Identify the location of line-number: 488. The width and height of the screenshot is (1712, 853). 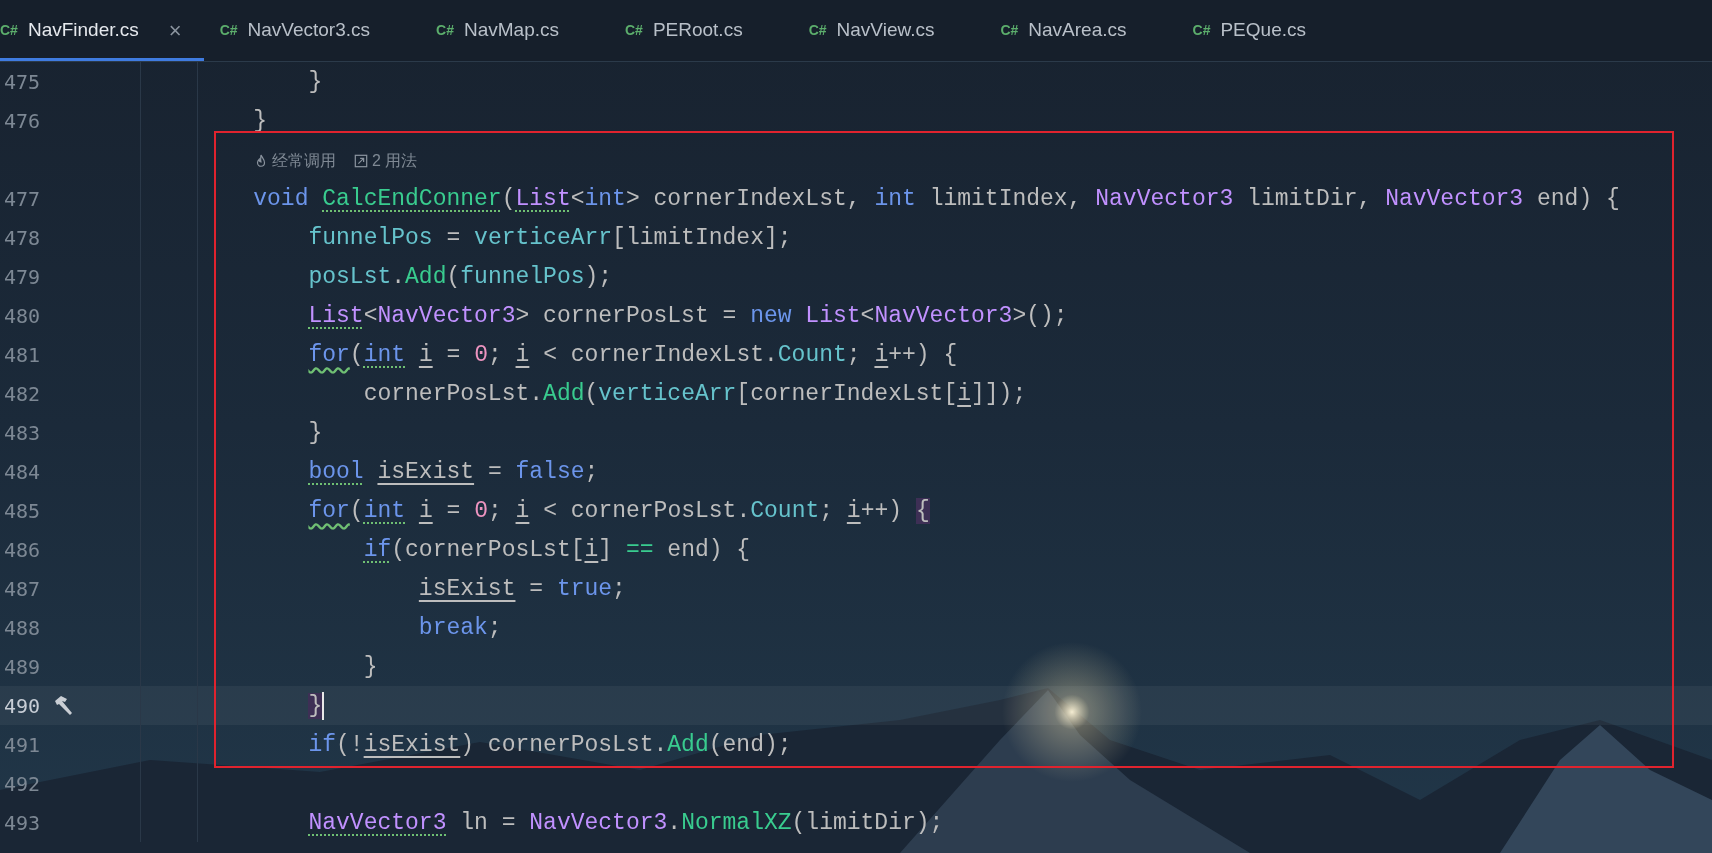
(21, 628).